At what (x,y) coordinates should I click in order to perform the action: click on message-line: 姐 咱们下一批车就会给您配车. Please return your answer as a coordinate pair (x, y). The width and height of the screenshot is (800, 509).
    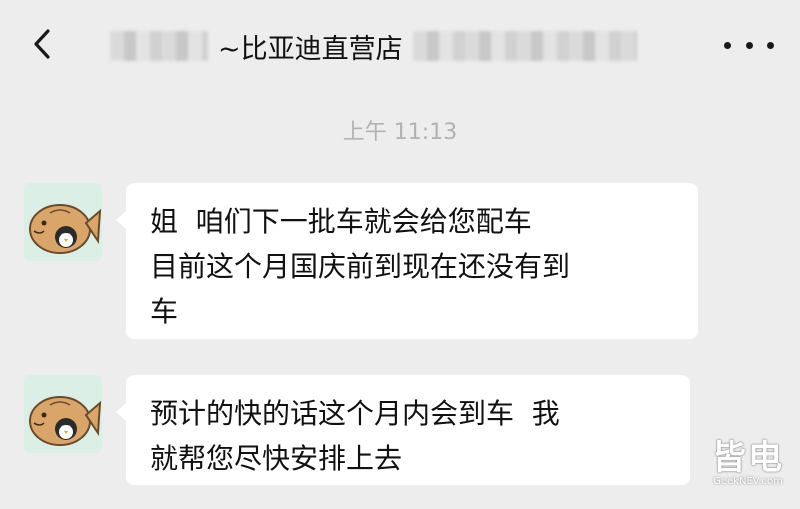
    Looking at the image, I should click on (341, 221).